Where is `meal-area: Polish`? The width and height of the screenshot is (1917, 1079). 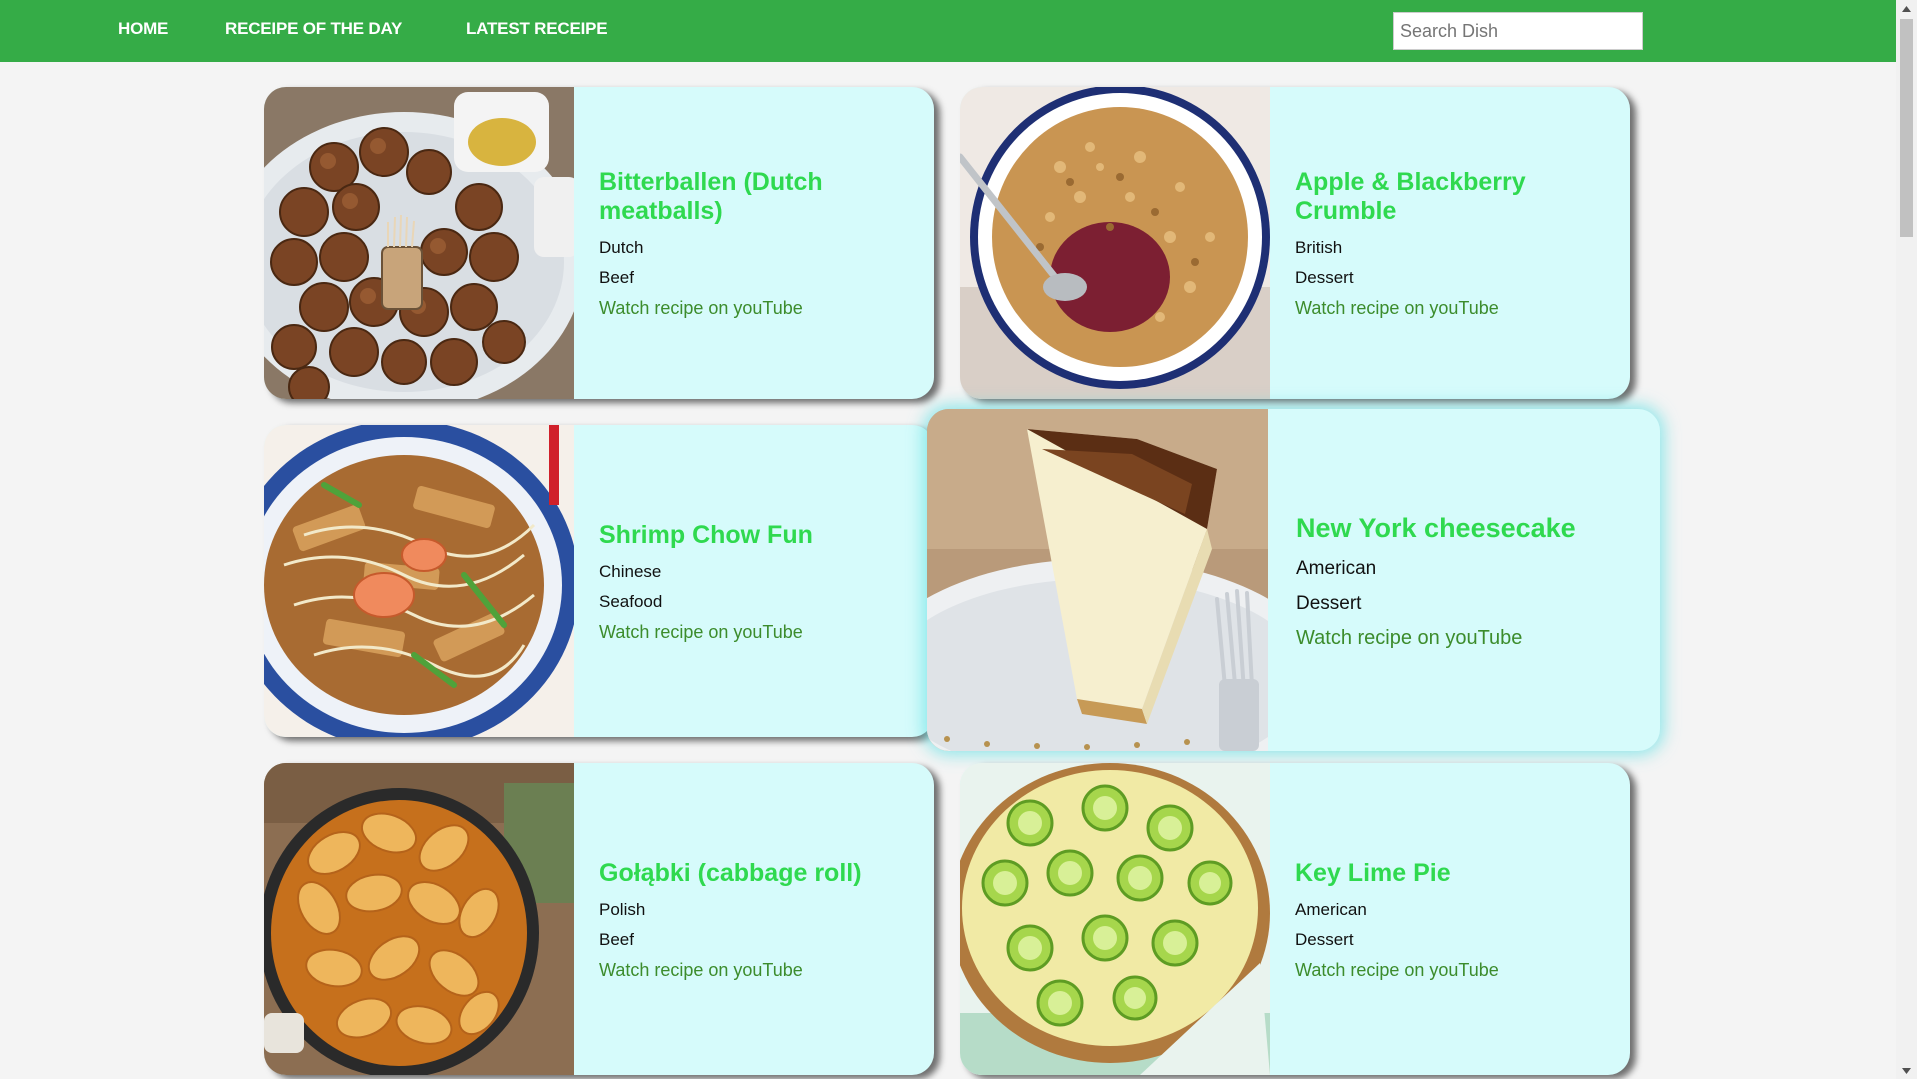
meal-area: Polish is located at coordinates (622, 909).